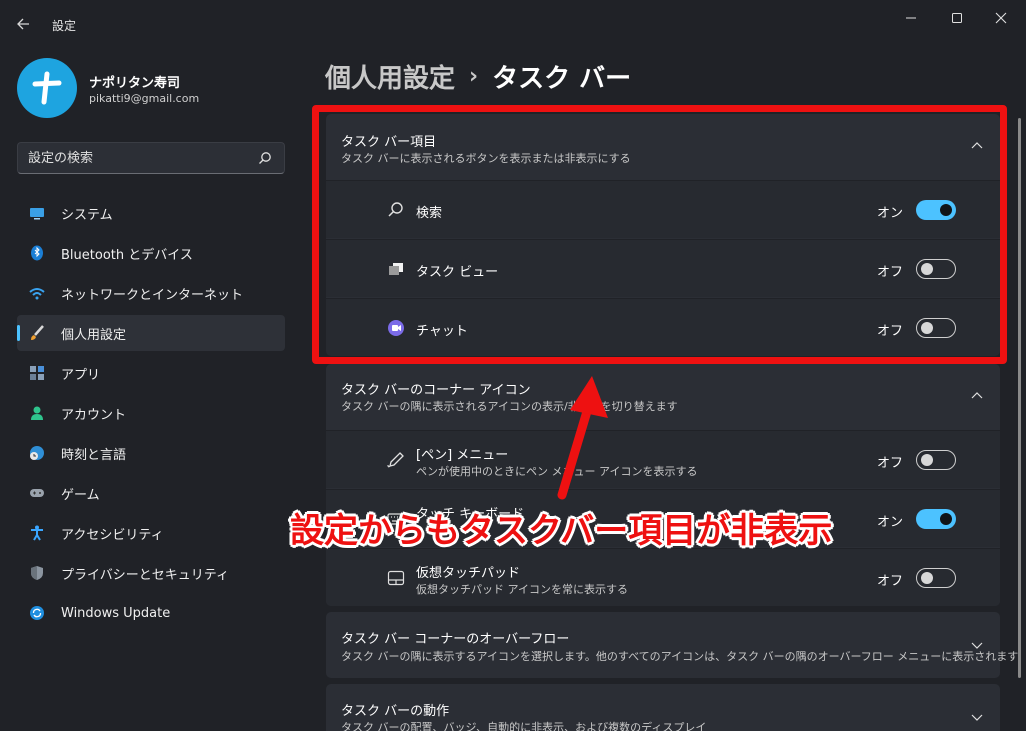  I want to click on sidebar-item-privacy: プライバシーとセキュリティ, so click(151, 573).